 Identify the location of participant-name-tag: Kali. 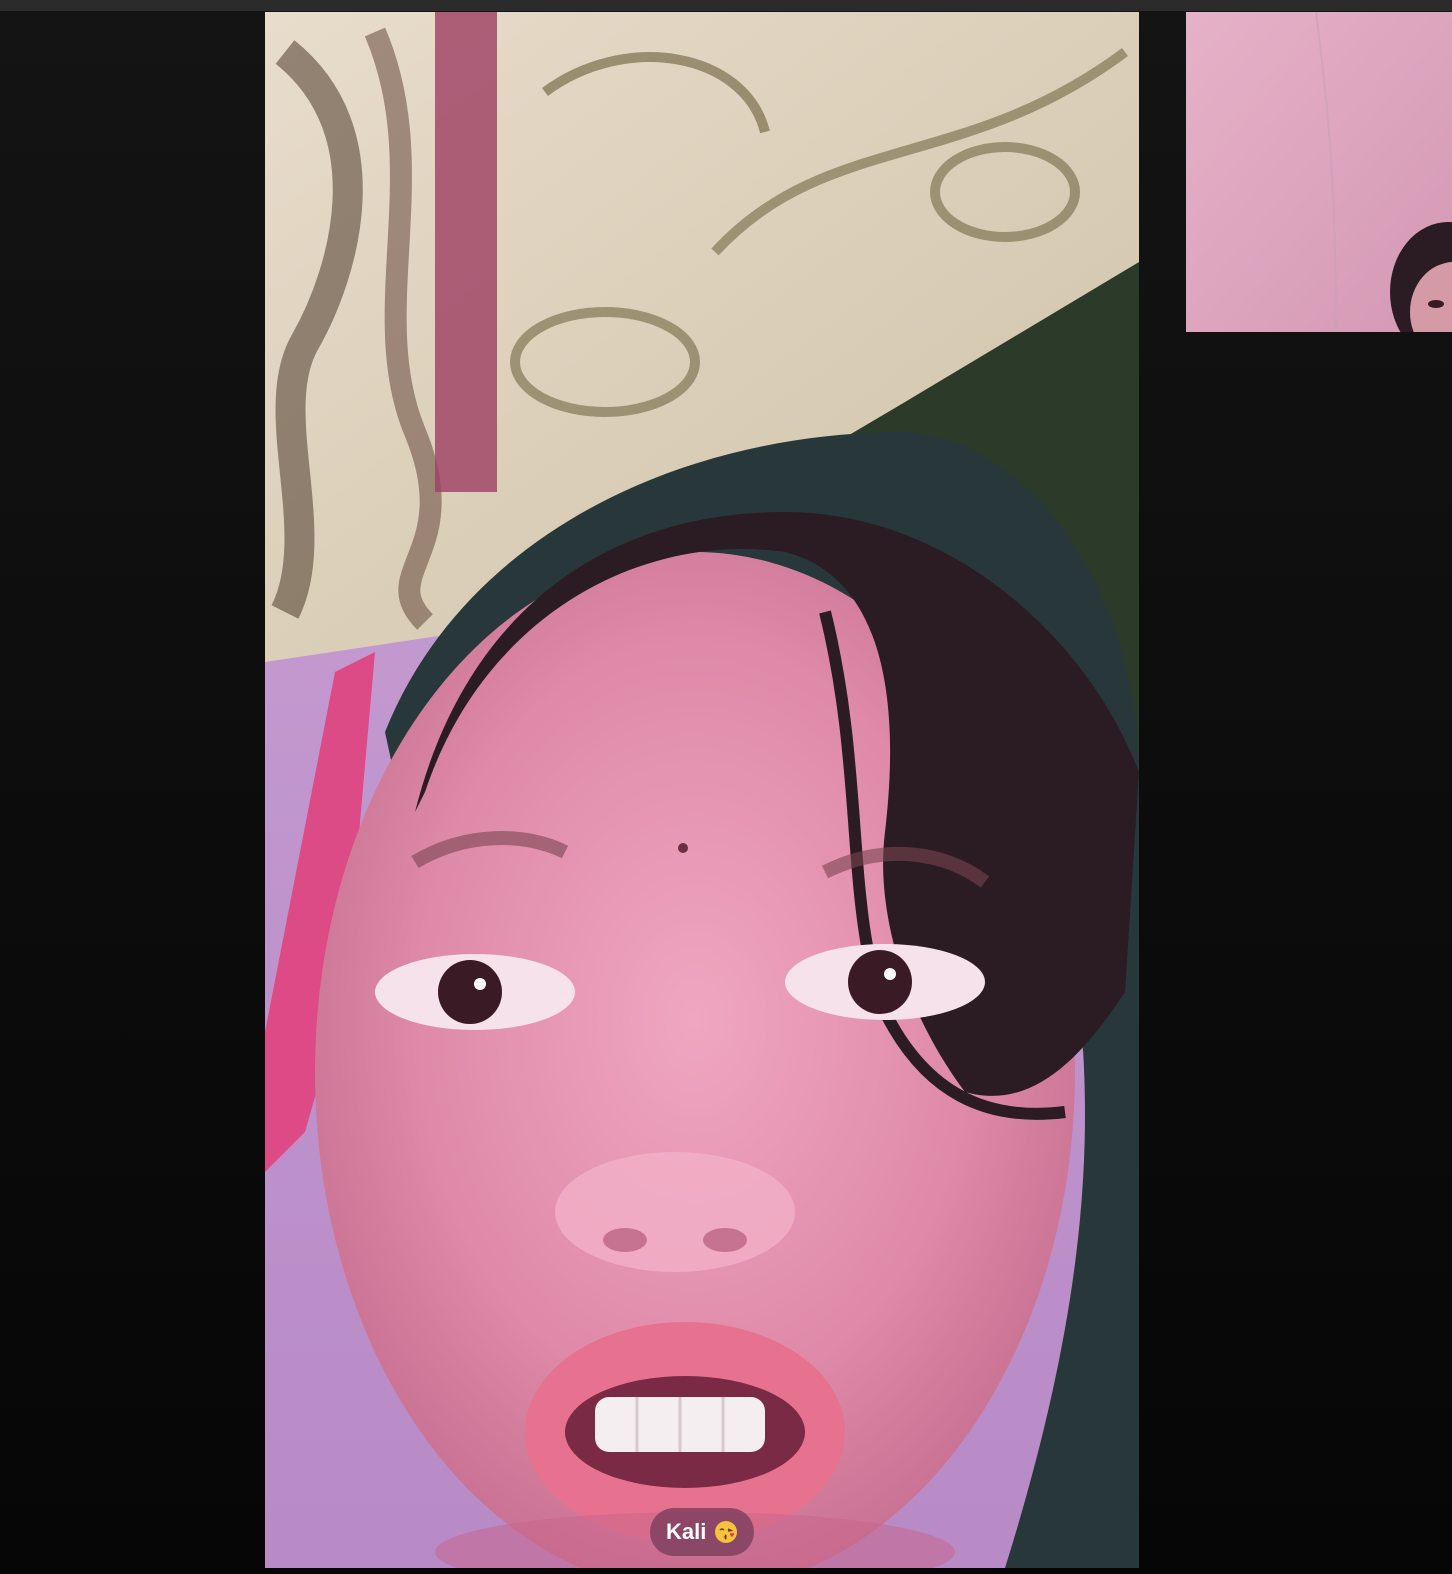
(702, 1532).